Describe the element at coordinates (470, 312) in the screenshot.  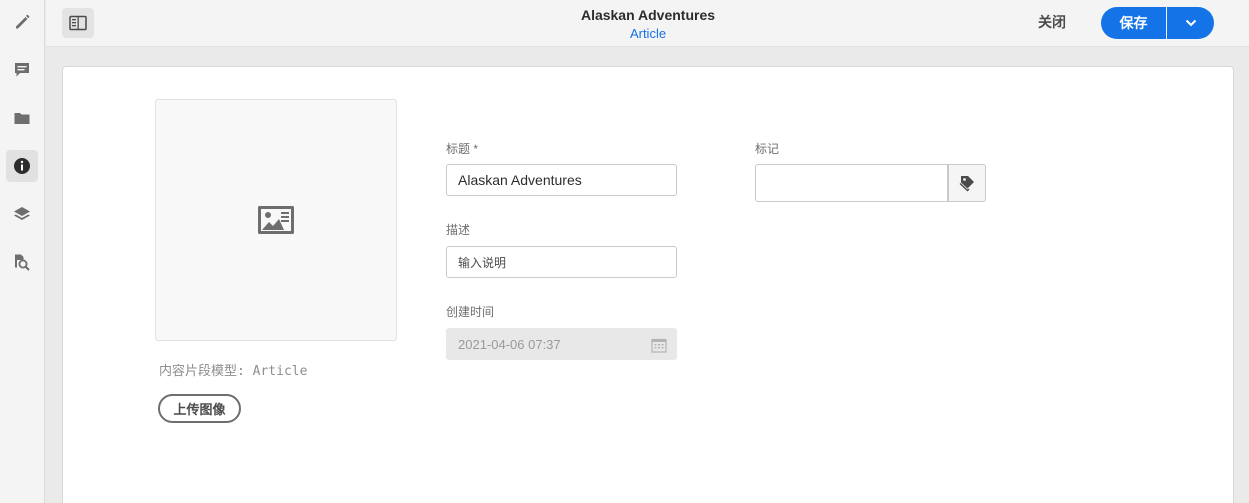
I see `created-label: 创建时间` at that location.